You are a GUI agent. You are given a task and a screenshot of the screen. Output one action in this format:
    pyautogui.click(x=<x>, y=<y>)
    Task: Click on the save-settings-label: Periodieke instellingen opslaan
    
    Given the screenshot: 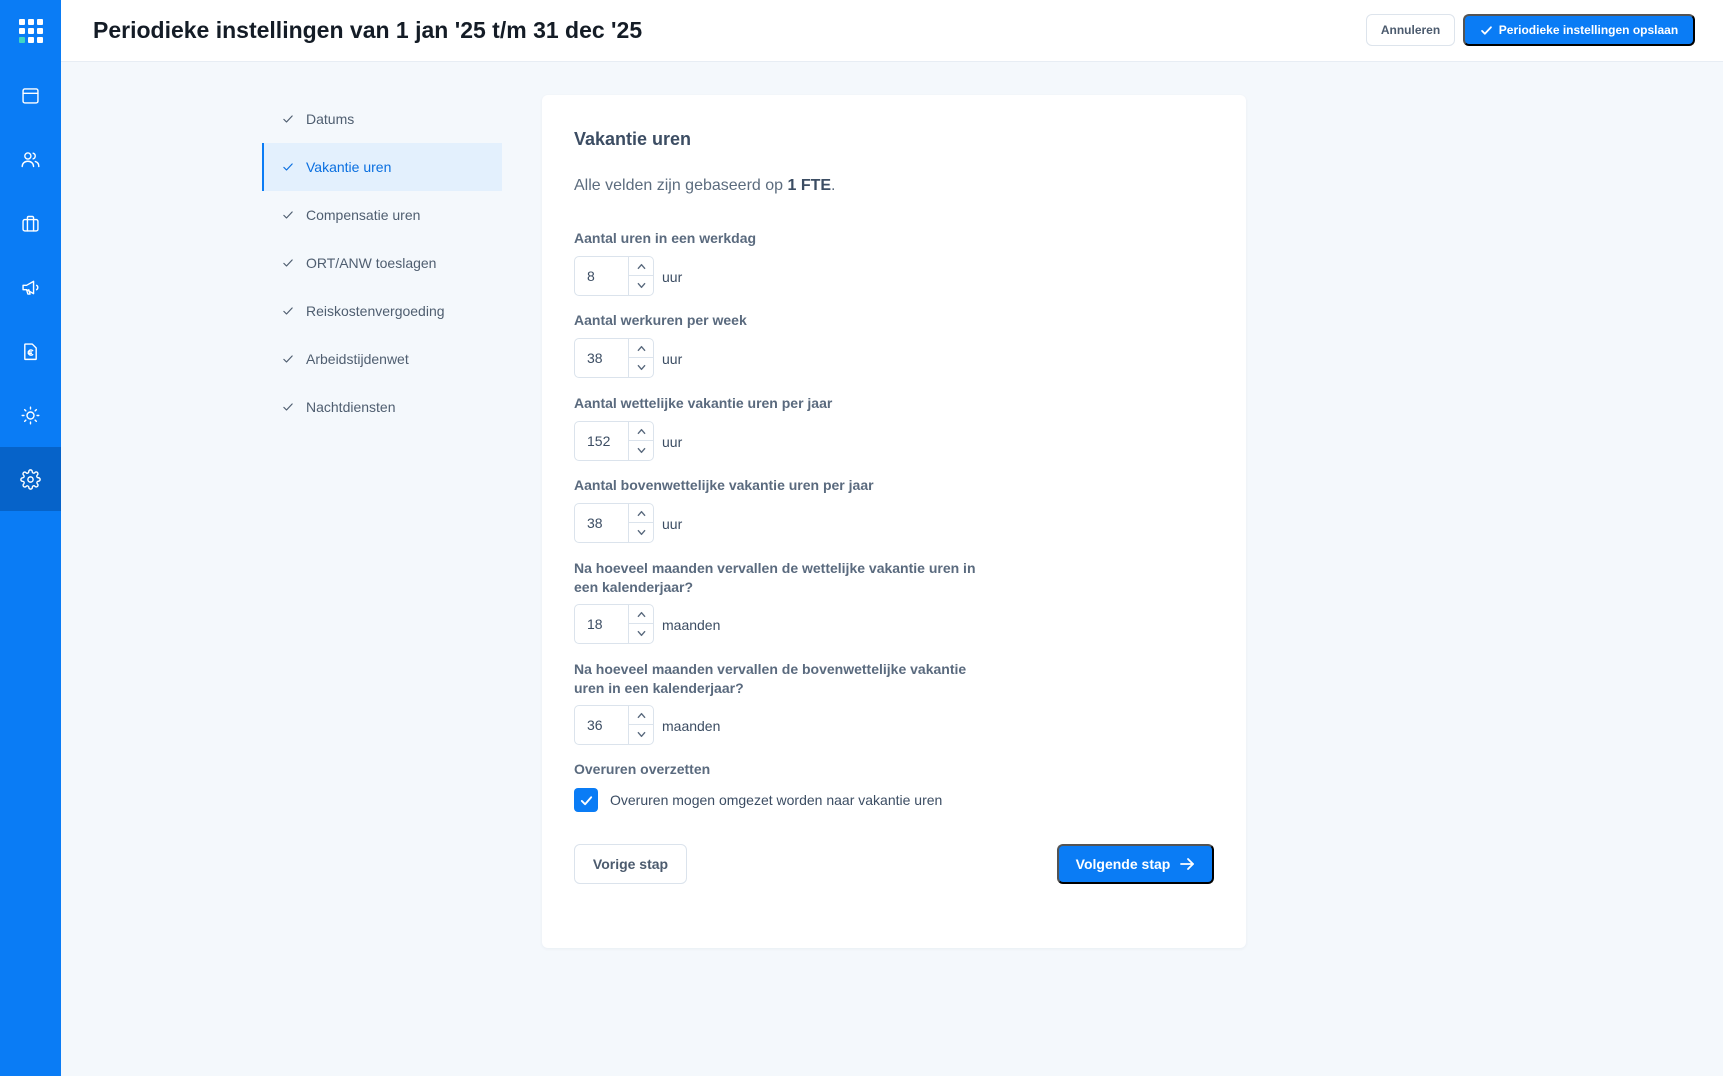 What is the action you would take?
    pyautogui.click(x=1588, y=30)
    